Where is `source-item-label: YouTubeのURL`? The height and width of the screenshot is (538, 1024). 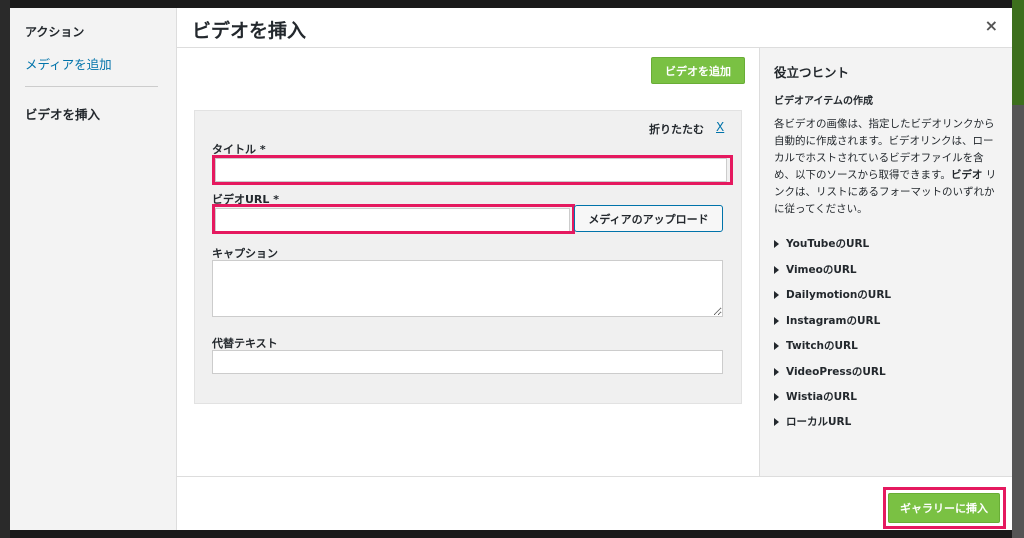
source-item-label: YouTubeのURL is located at coordinates (828, 244).